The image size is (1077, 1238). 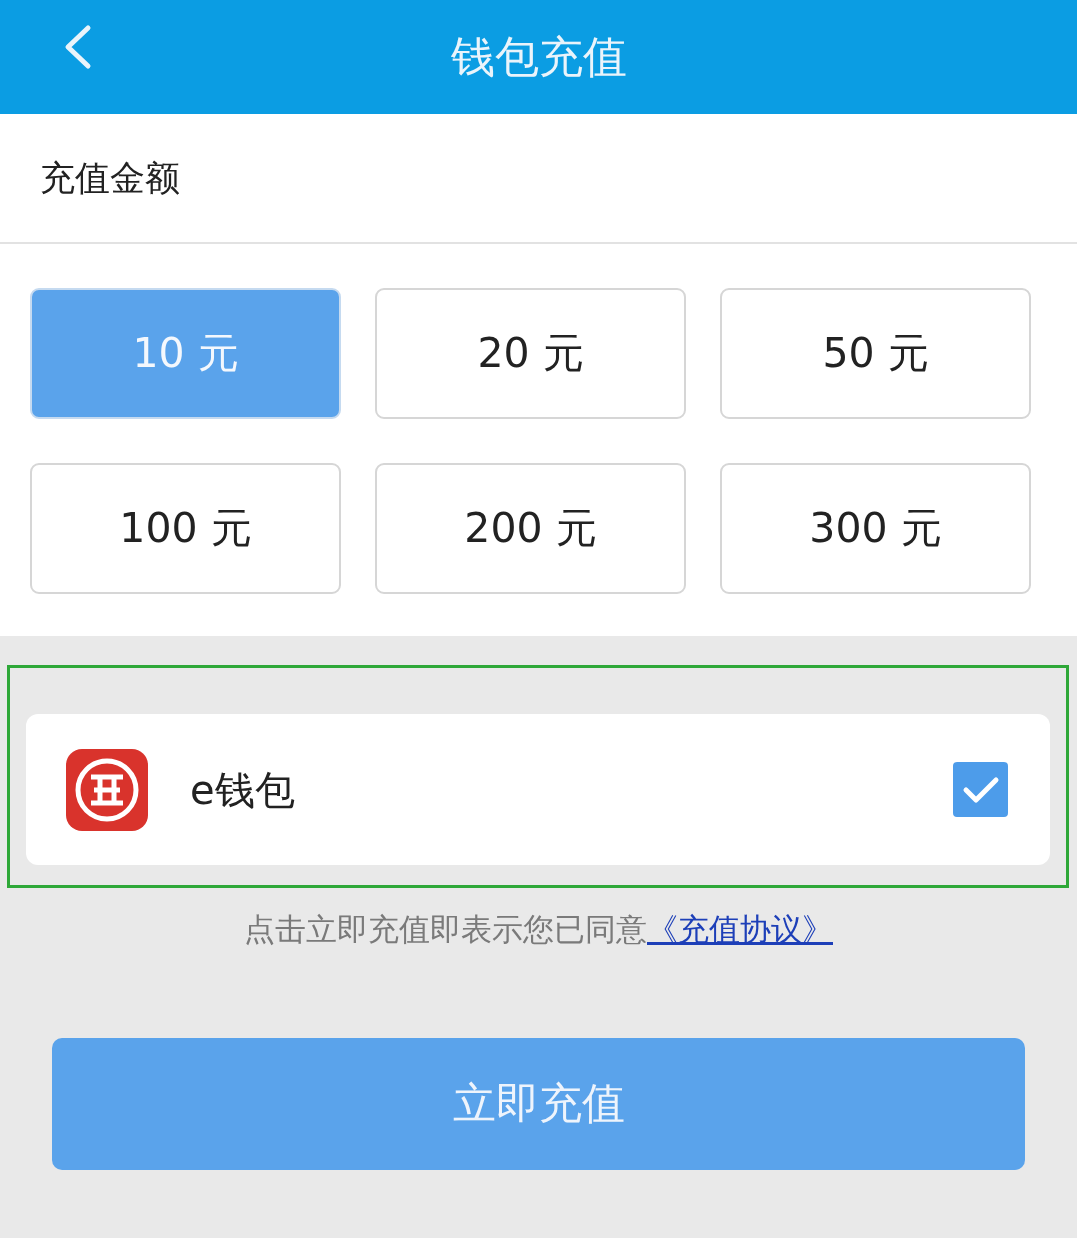 What do you see at coordinates (875, 528) in the screenshot?
I see `amount-option: 300 元` at bounding box center [875, 528].